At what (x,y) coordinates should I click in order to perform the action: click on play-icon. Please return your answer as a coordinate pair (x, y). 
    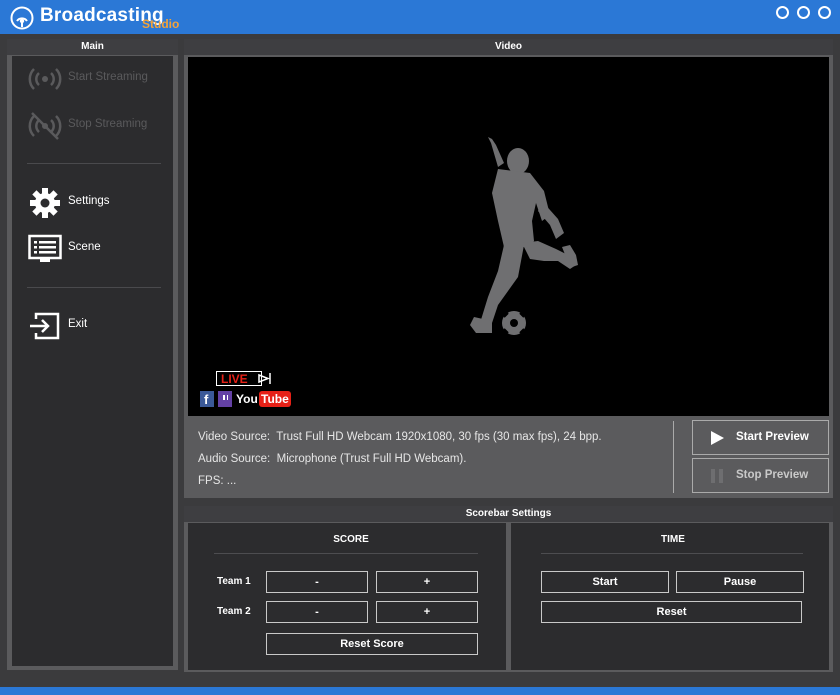
    Looking at the image, I should click on (717, 438).